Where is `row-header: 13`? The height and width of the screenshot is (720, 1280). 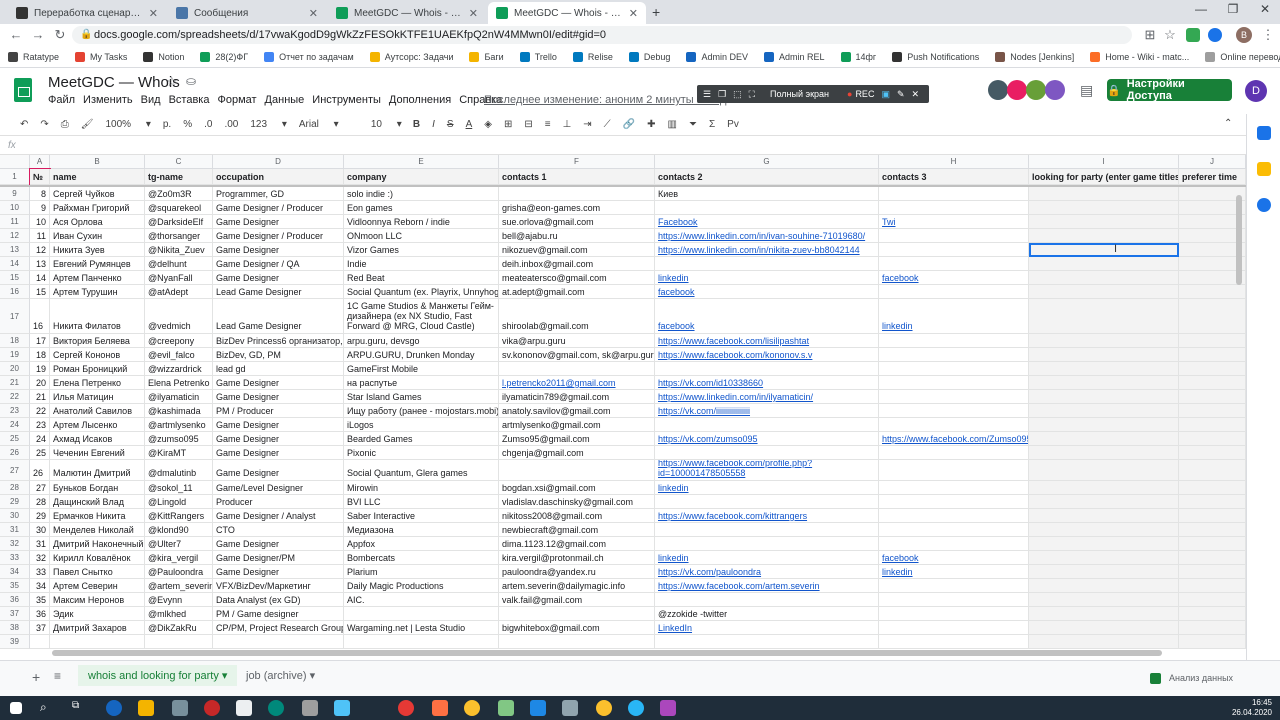 row-header: 13 is located at coordinates (15, 250).